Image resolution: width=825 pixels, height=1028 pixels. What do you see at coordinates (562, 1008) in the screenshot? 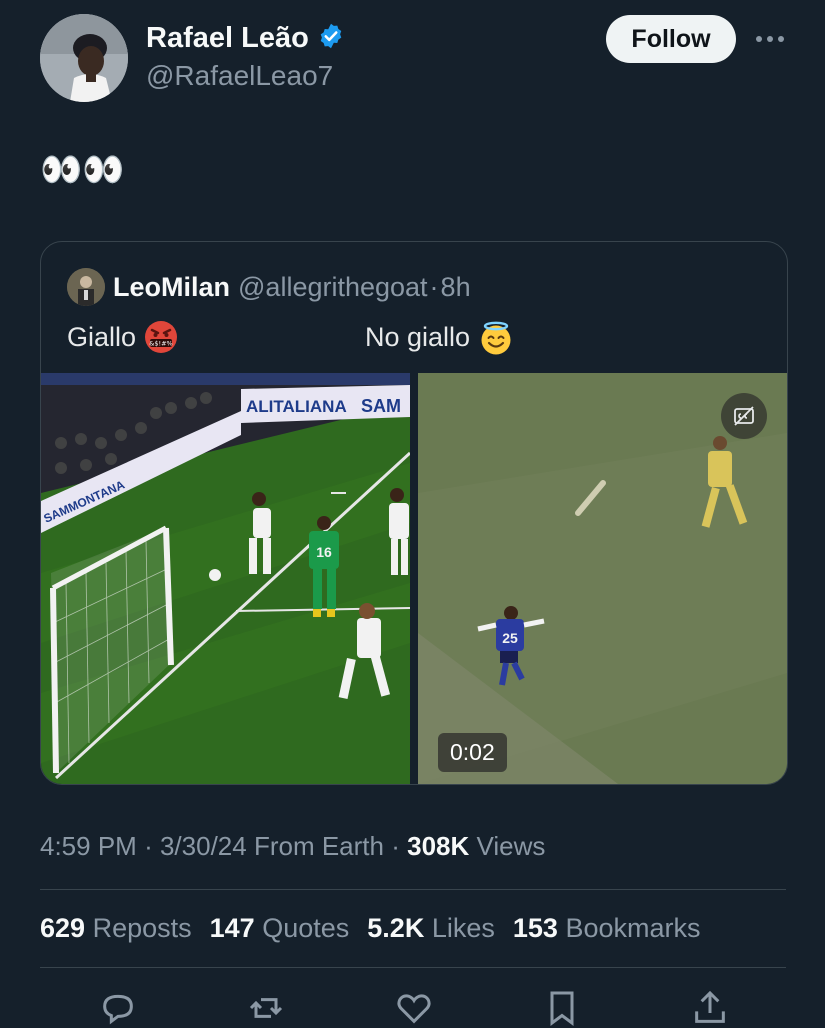
I see `bookmark-icon` at bounding box center [562, 1008].